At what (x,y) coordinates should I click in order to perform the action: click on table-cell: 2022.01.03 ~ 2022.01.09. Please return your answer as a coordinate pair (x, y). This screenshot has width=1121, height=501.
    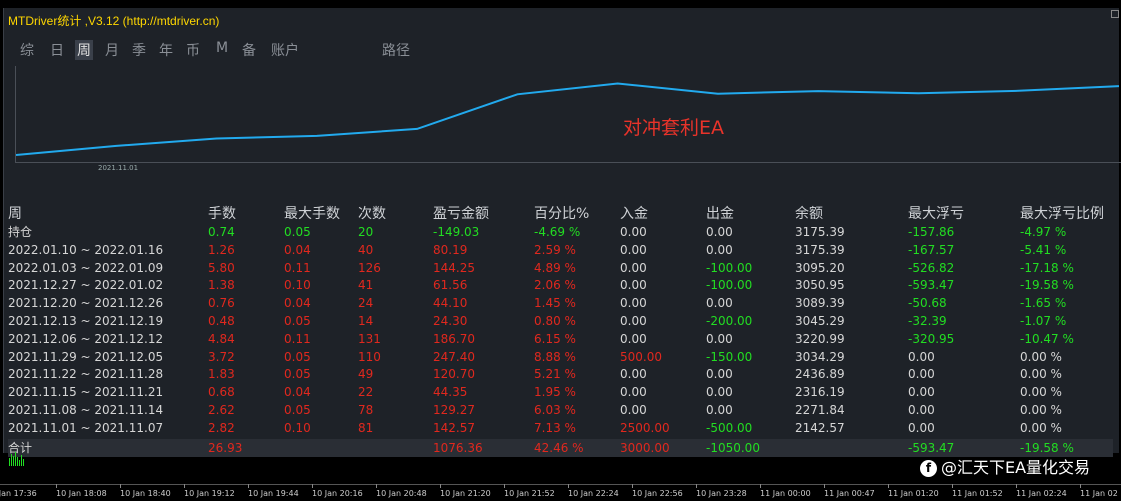
    Looking at the image, I should click on (86, 267).